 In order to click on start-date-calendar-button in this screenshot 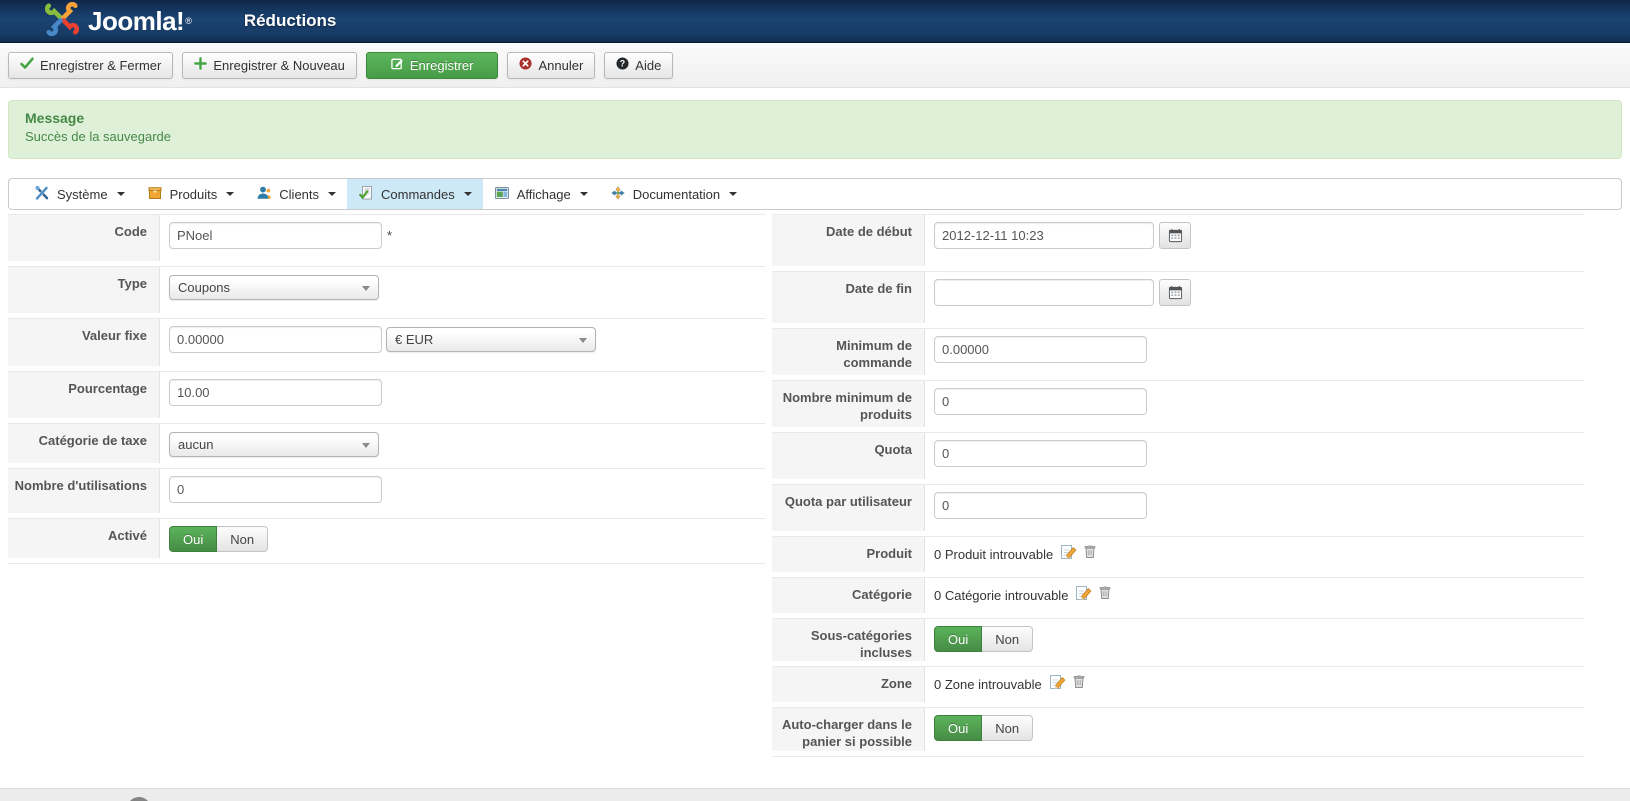, I will do `click(1175, 235)`.